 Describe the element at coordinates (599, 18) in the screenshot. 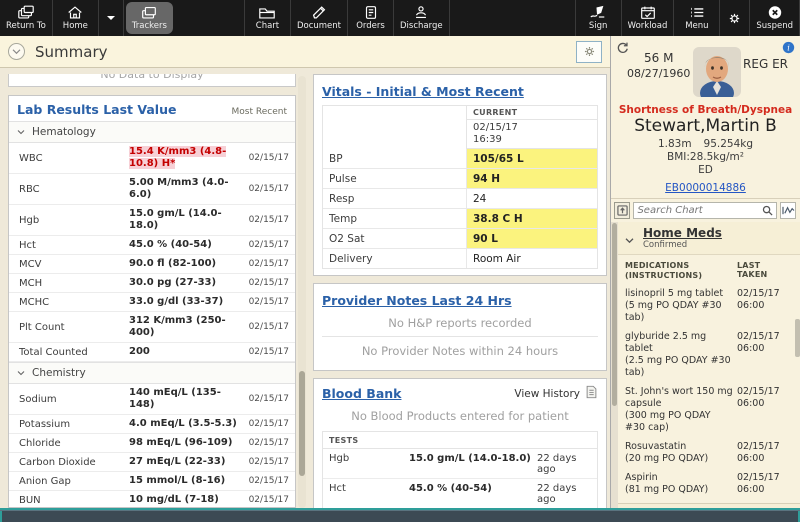

I see `sign-button: Sign` at that location.